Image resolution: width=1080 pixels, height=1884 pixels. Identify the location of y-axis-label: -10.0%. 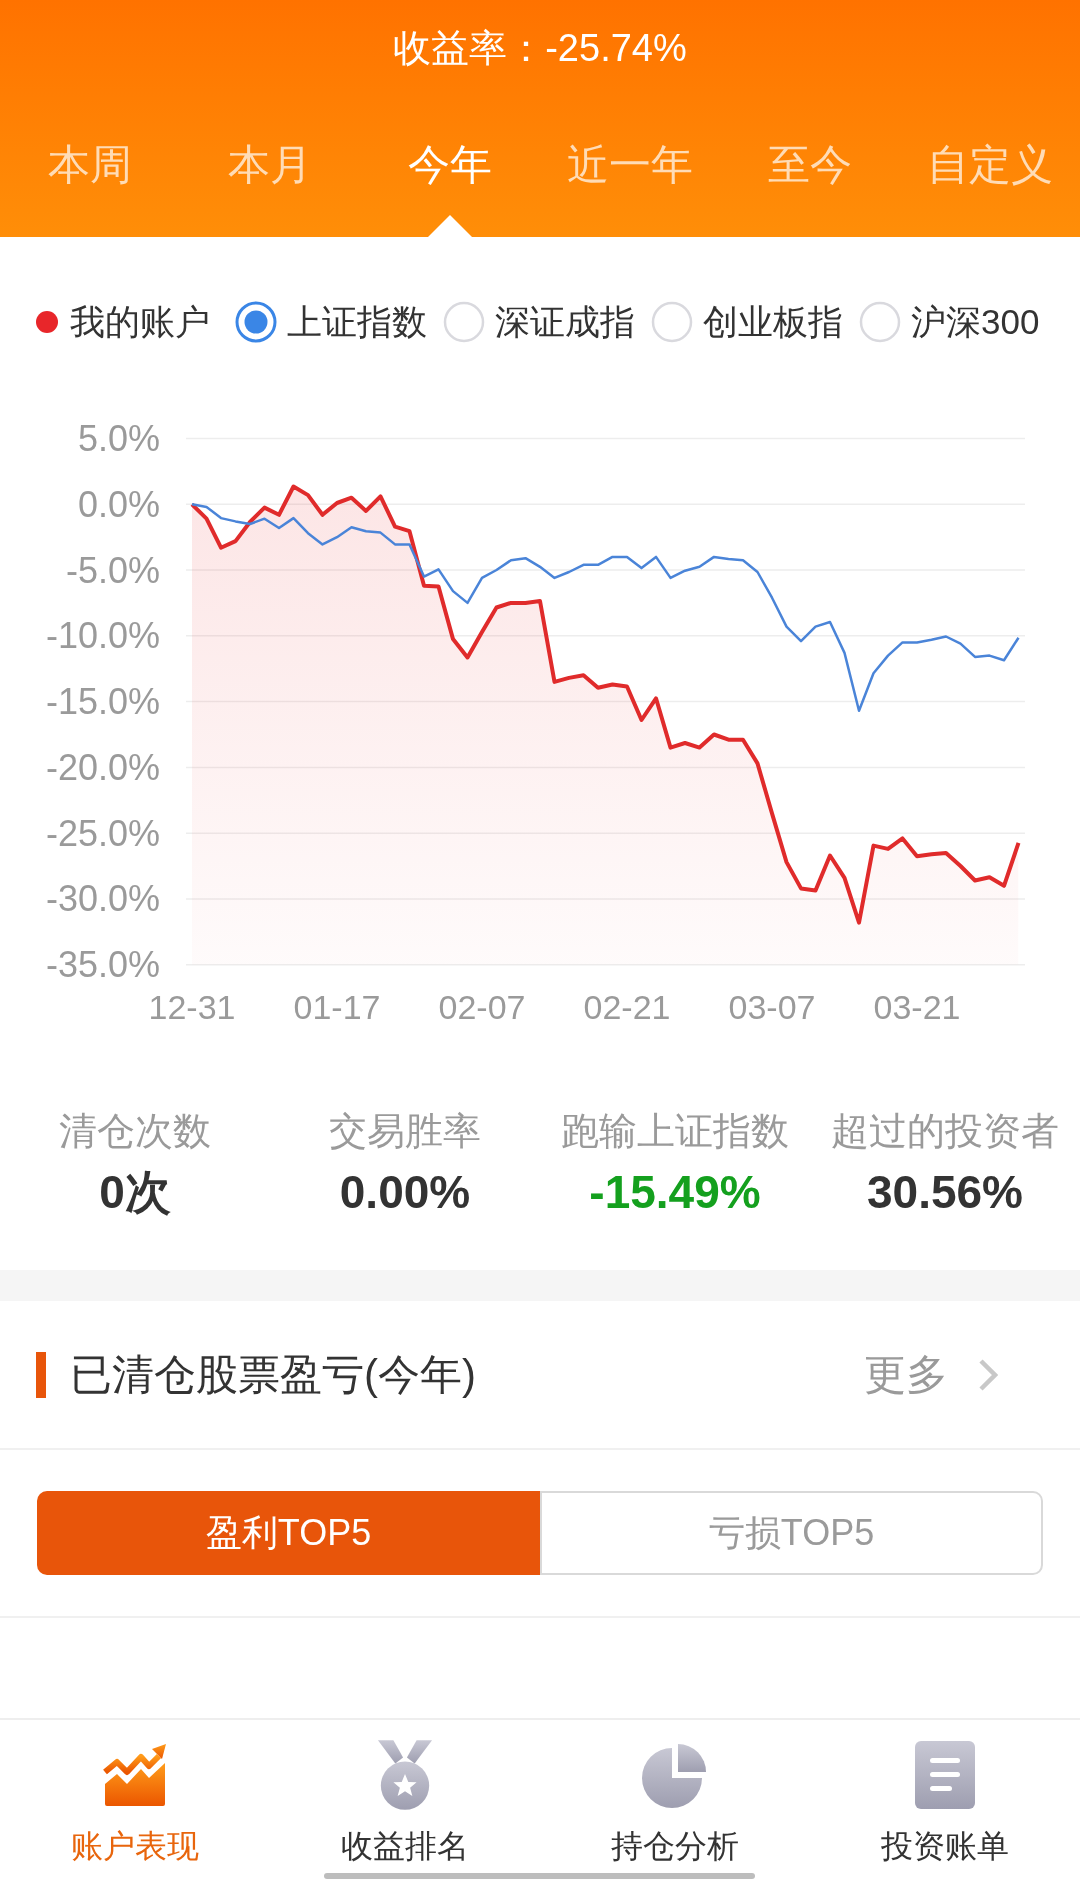
(102, 636).